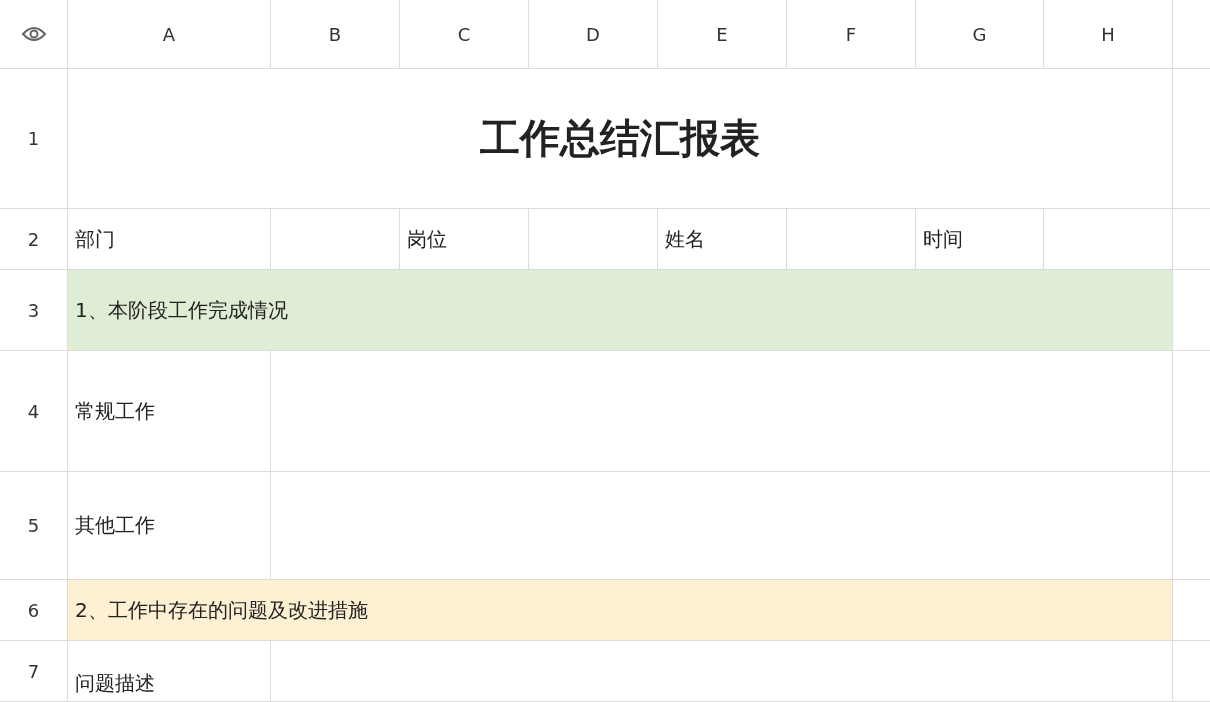  Describe the element at coordinates (851, 34) in the screenshot. I see `column-header: F` at that location.